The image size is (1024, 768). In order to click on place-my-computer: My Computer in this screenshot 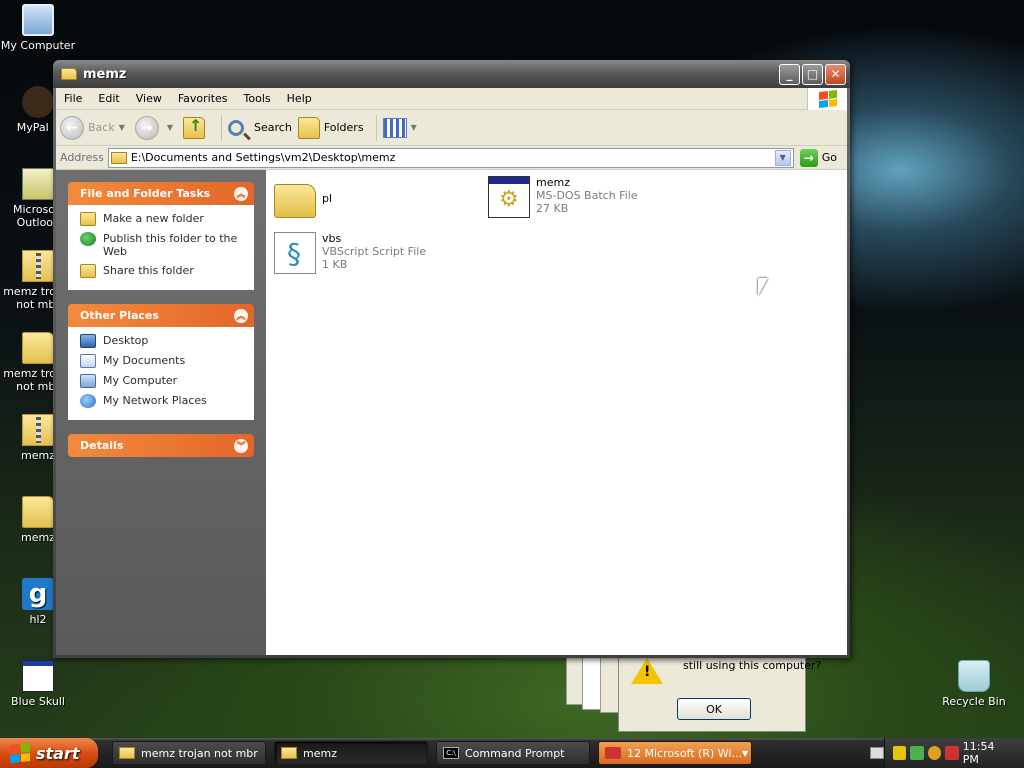, I will do `click(162, 381)`.